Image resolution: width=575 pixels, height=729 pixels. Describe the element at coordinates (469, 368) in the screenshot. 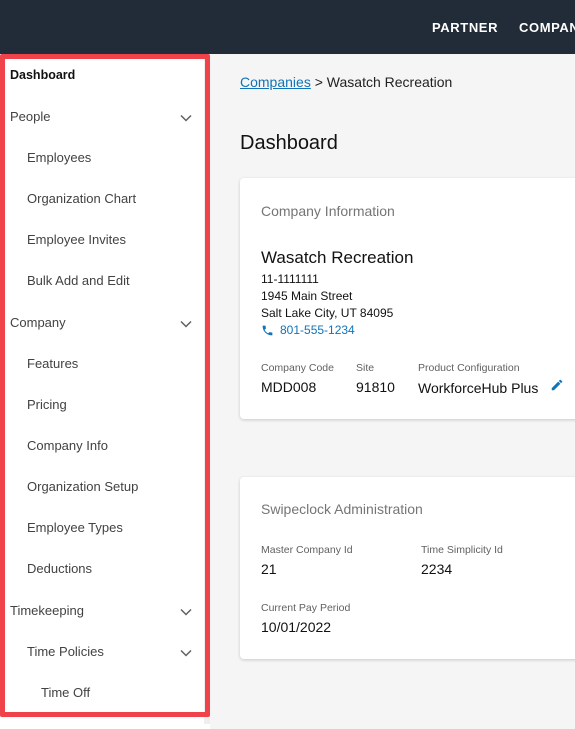

I see `product-configuration-label: Product Configuration` at that location.